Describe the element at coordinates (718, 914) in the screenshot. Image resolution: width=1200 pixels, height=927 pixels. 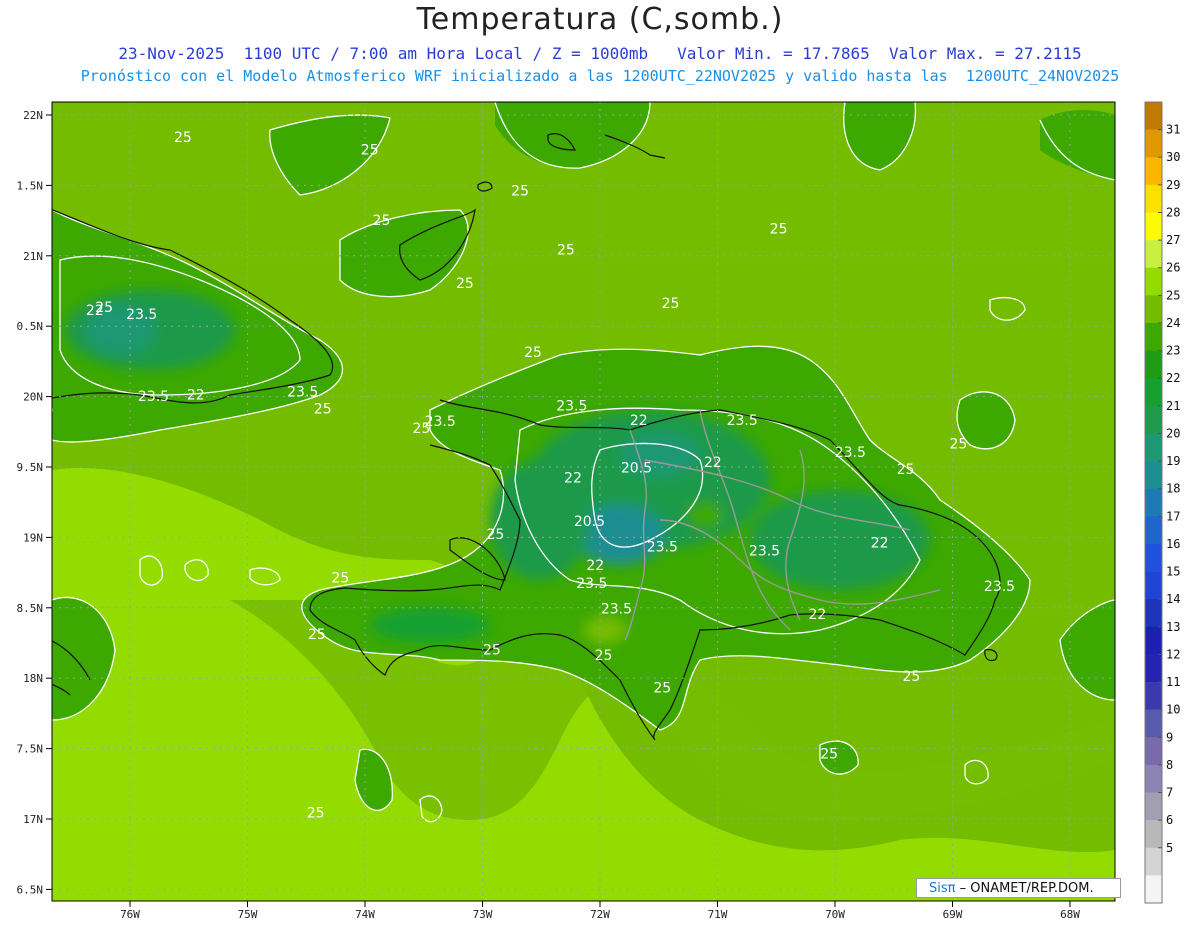
I see `lon-tick-label: 71W` at that location.